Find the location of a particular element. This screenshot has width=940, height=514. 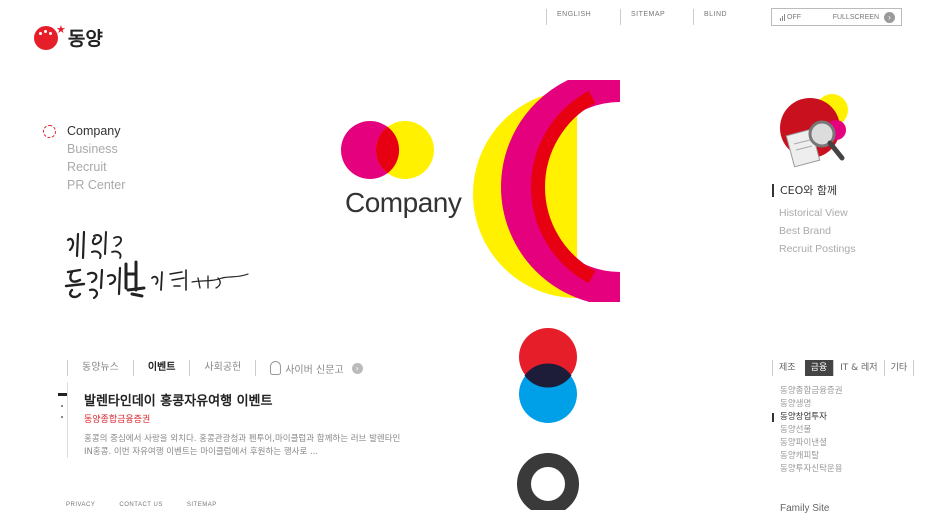

lightbulb-icon is located at coordinates (276, 368).